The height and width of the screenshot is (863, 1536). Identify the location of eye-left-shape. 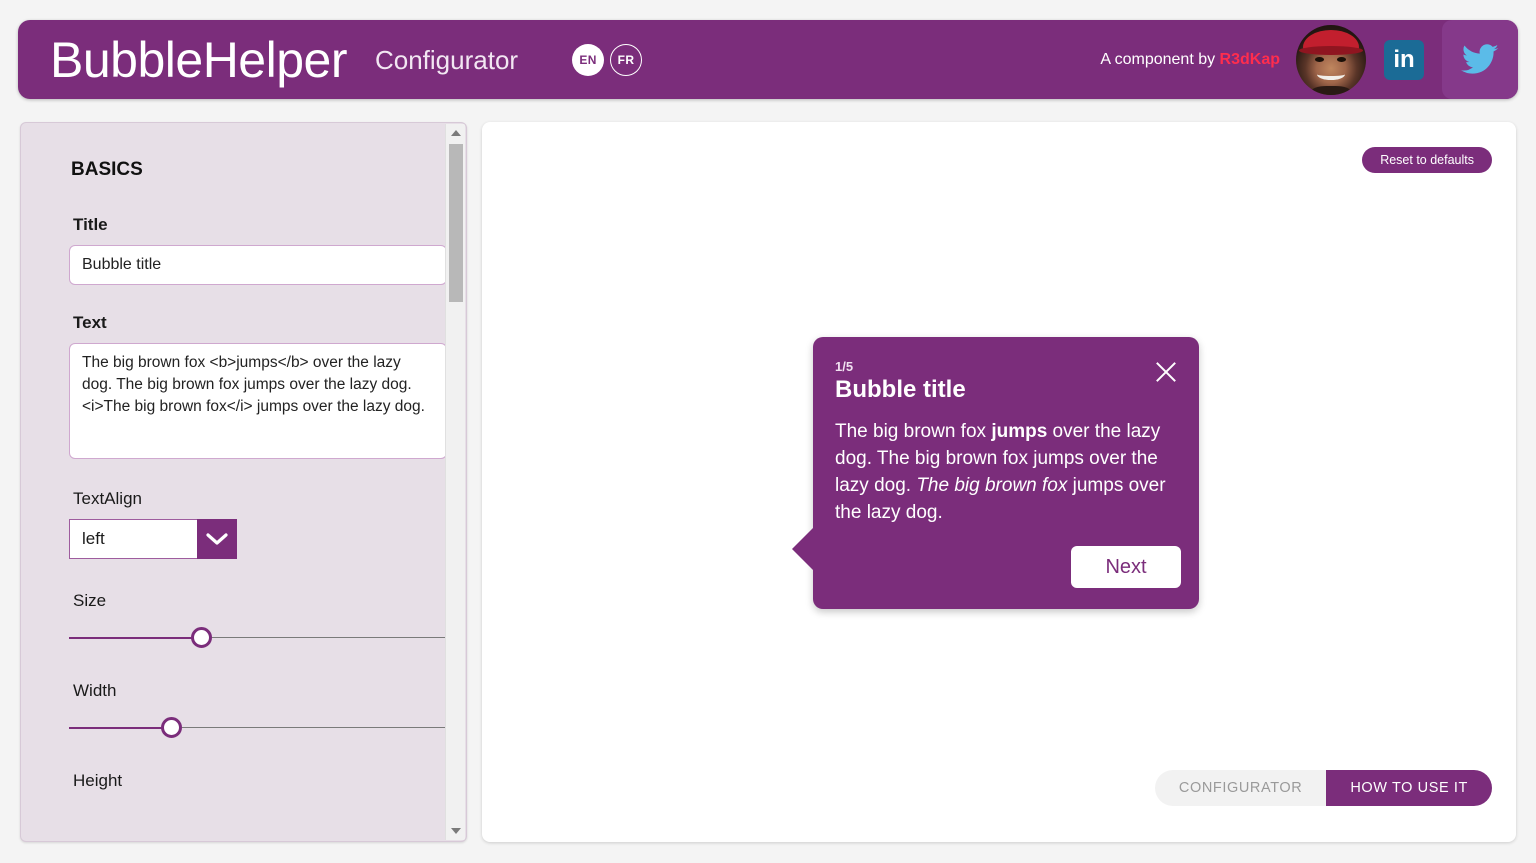
(1319, 60).